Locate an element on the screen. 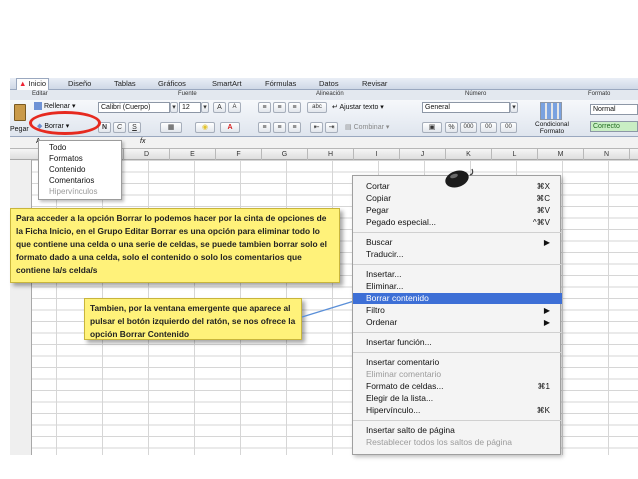 The height and width of the screenshot is (479, 638). fill-button: Rellenar ▾ is located at coordinates (55, 106).